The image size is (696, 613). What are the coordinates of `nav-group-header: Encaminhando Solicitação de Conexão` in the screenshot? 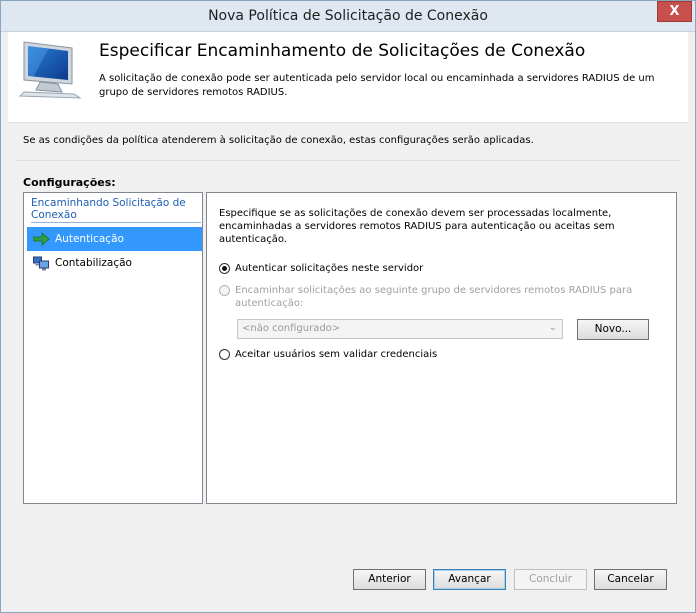 It's located at (116, 210).